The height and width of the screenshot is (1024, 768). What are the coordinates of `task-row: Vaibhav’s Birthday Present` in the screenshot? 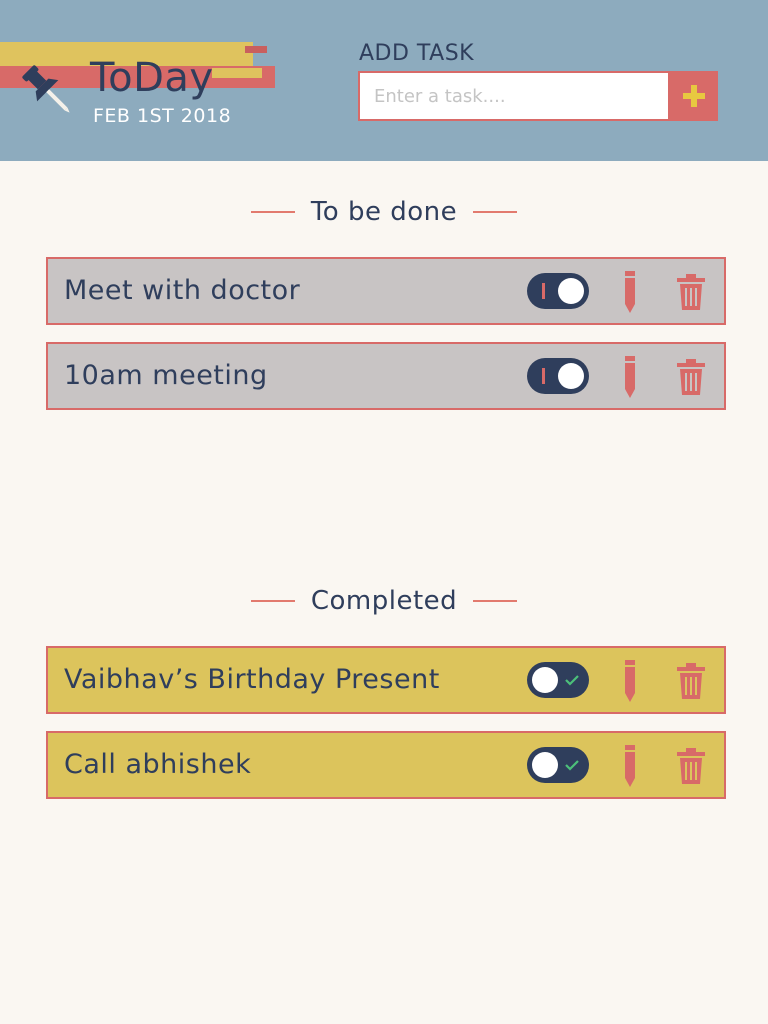 It's located at (386, 680).